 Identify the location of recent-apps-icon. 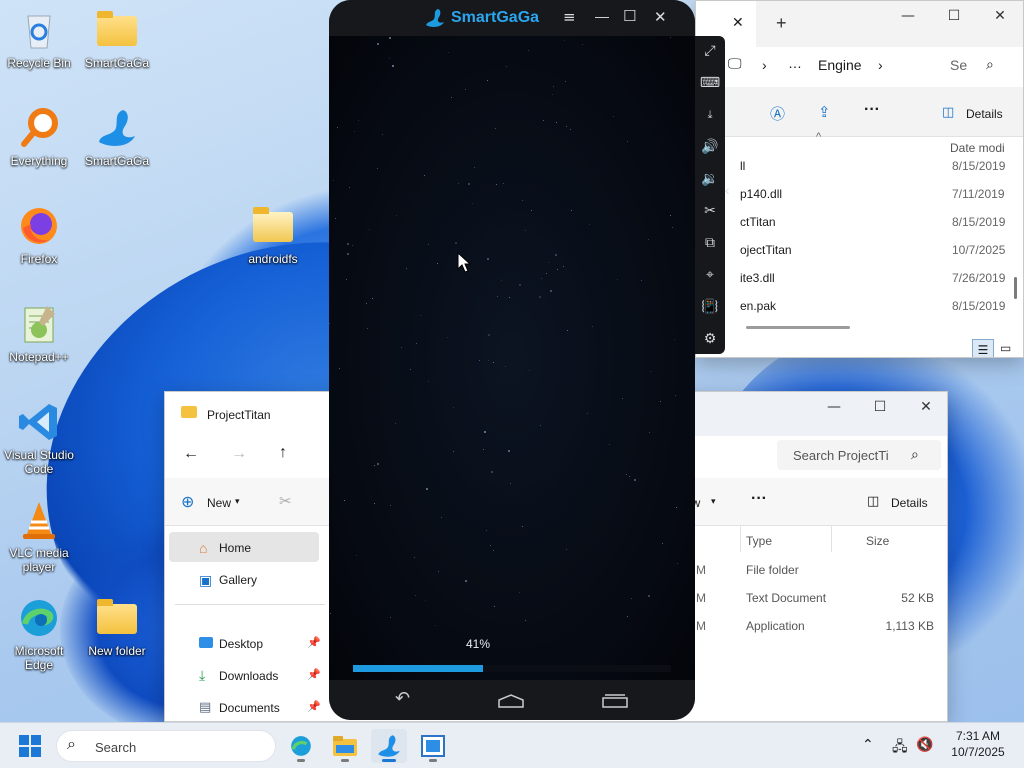
(615, 701).